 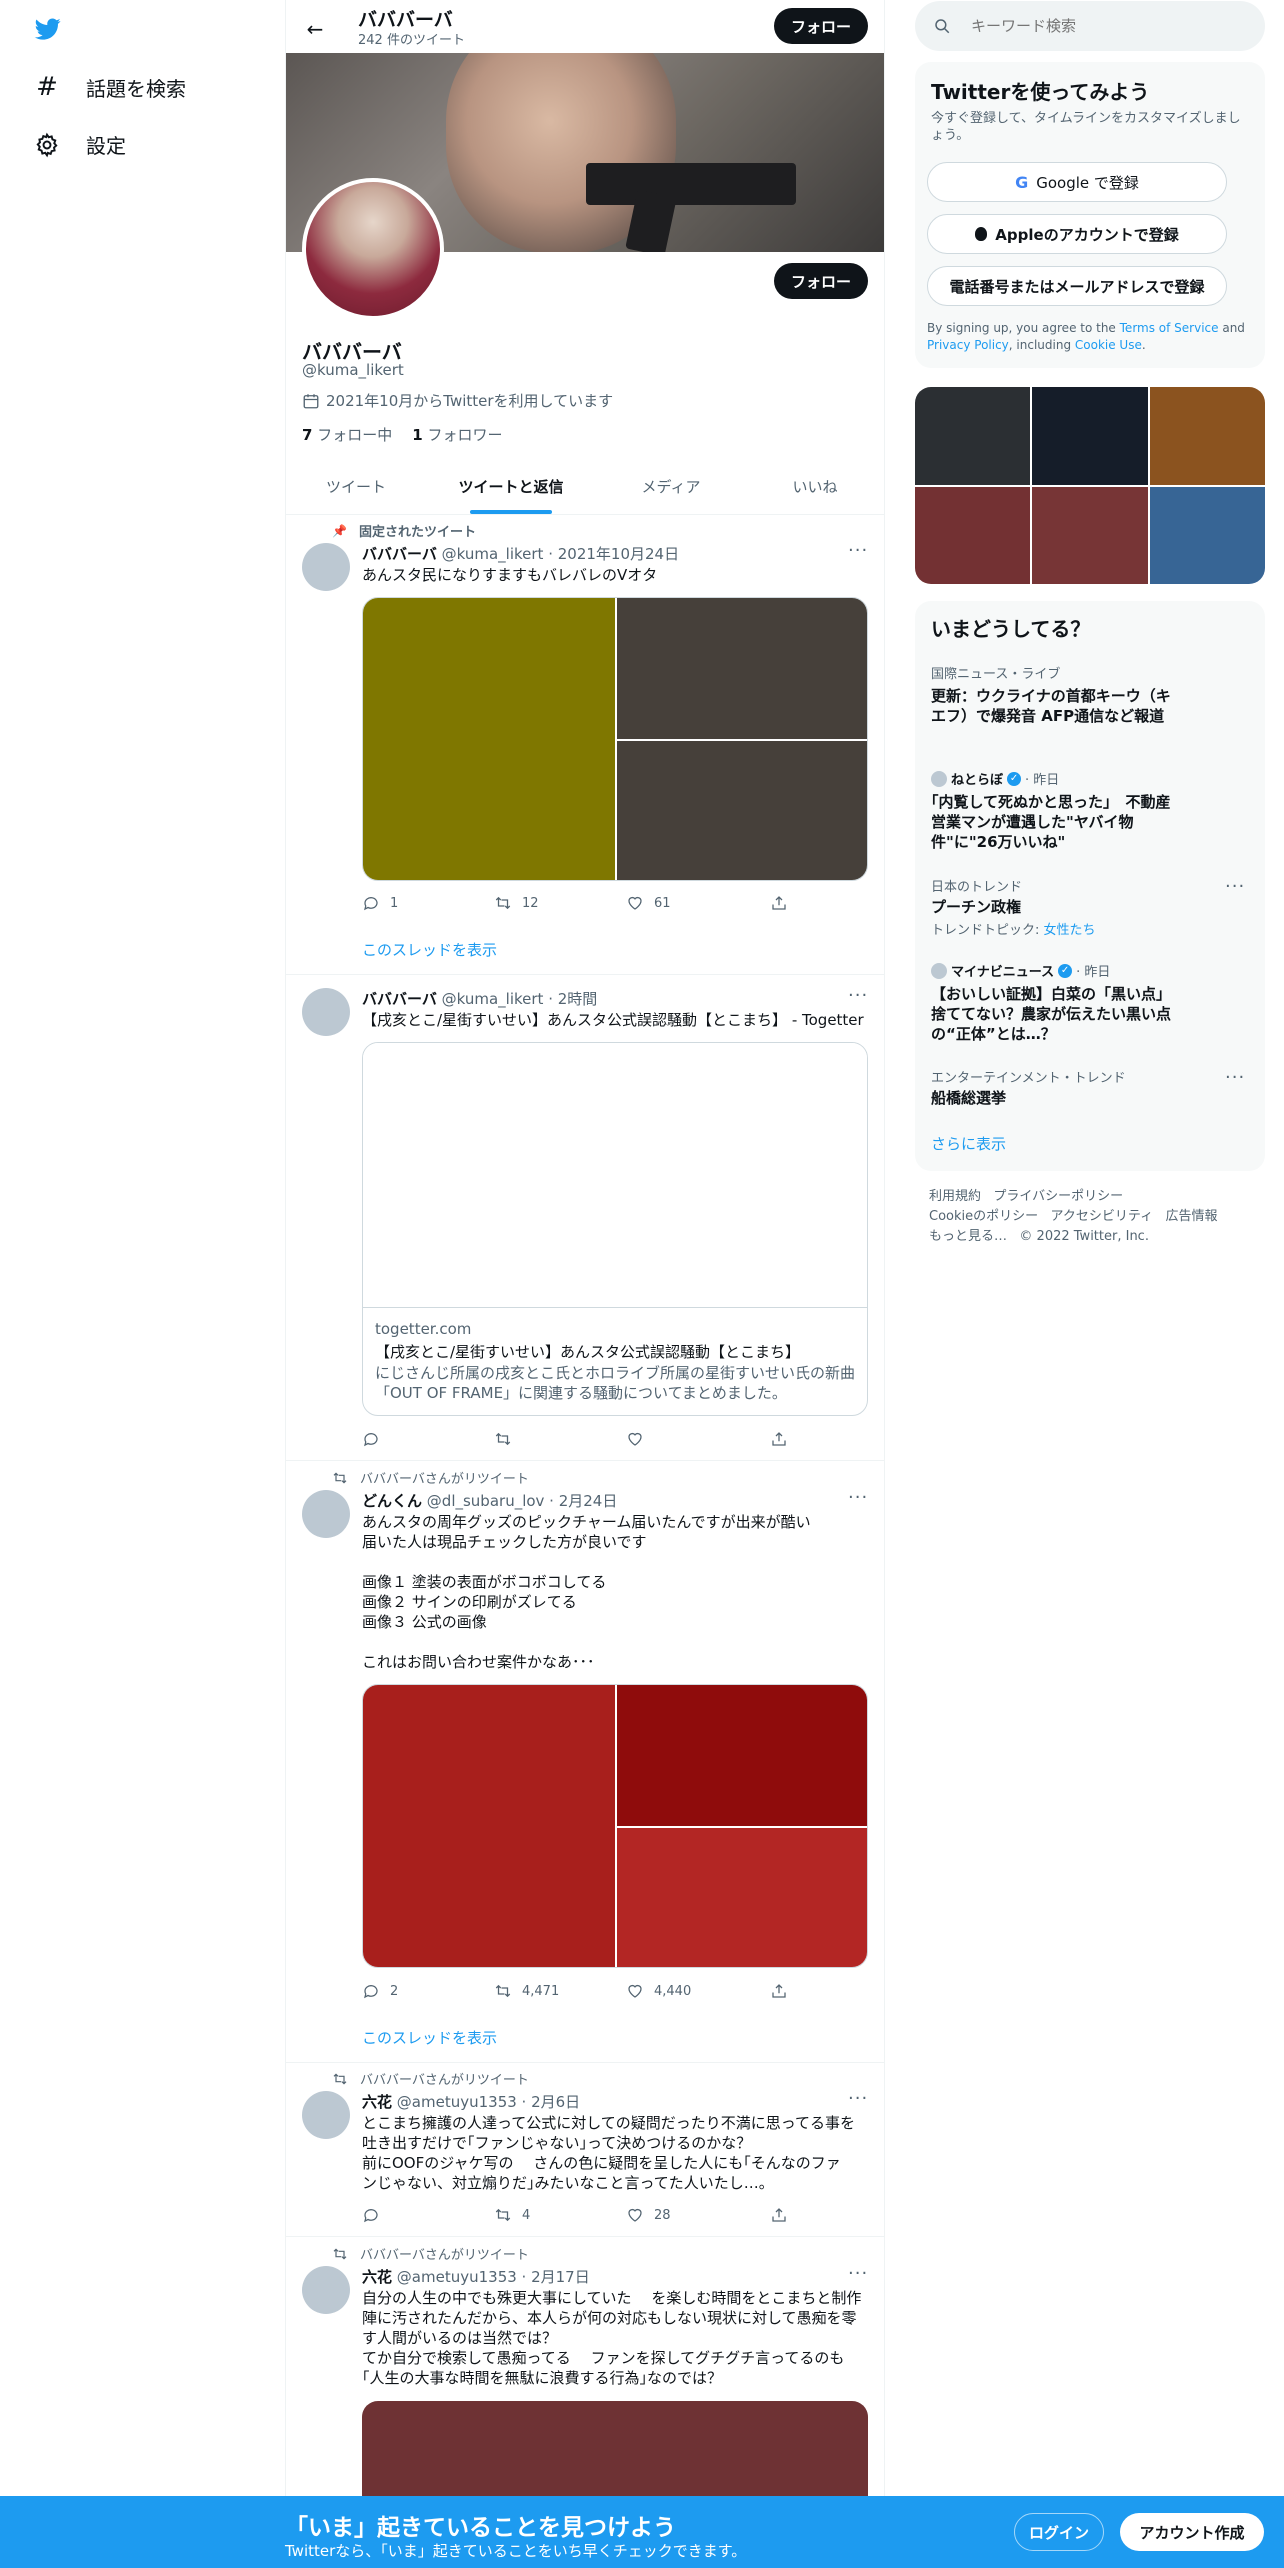 What do you see at coordinates (428, 1439) in the screenshot?
I see `tweet2-reply-button` at bounding box center [428, 1439].